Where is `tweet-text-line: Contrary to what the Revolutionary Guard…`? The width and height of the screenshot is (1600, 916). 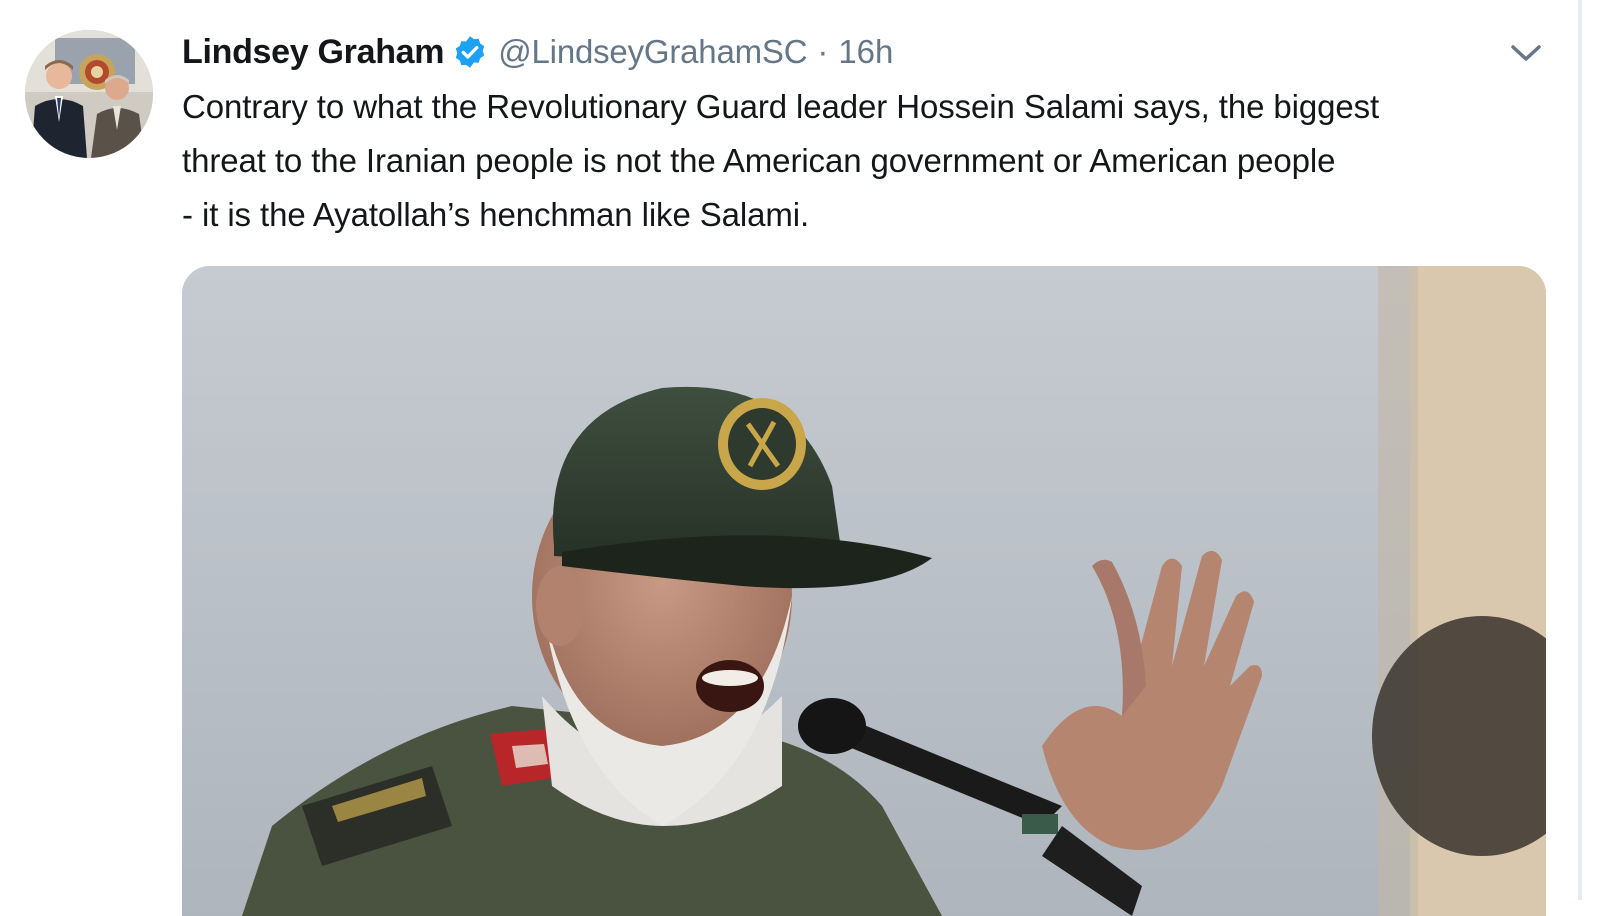 tweet-text-line: Contrary to what the Revolutionary Guard… is located at coordinates (781, 106).